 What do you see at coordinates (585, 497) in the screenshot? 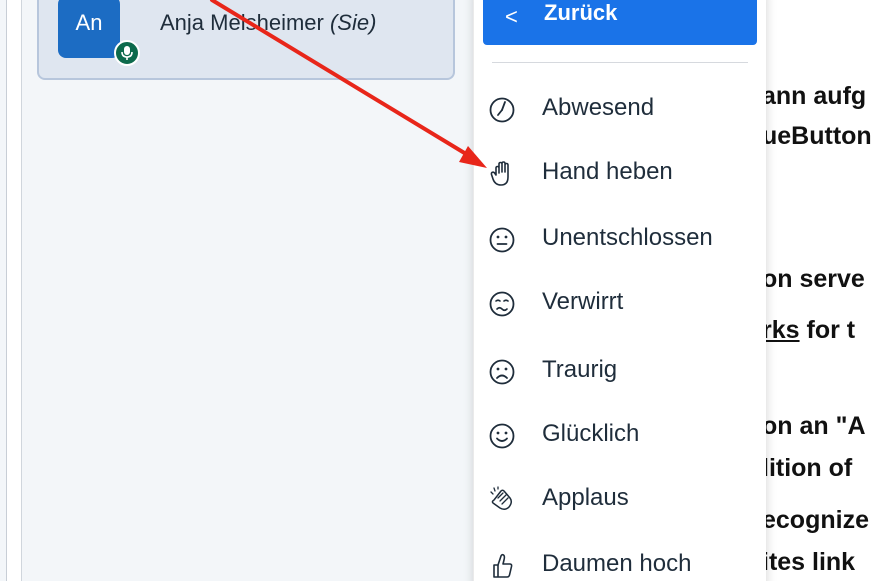
I see `menu-item-label: Applaus` at bounding box center [585, 497].